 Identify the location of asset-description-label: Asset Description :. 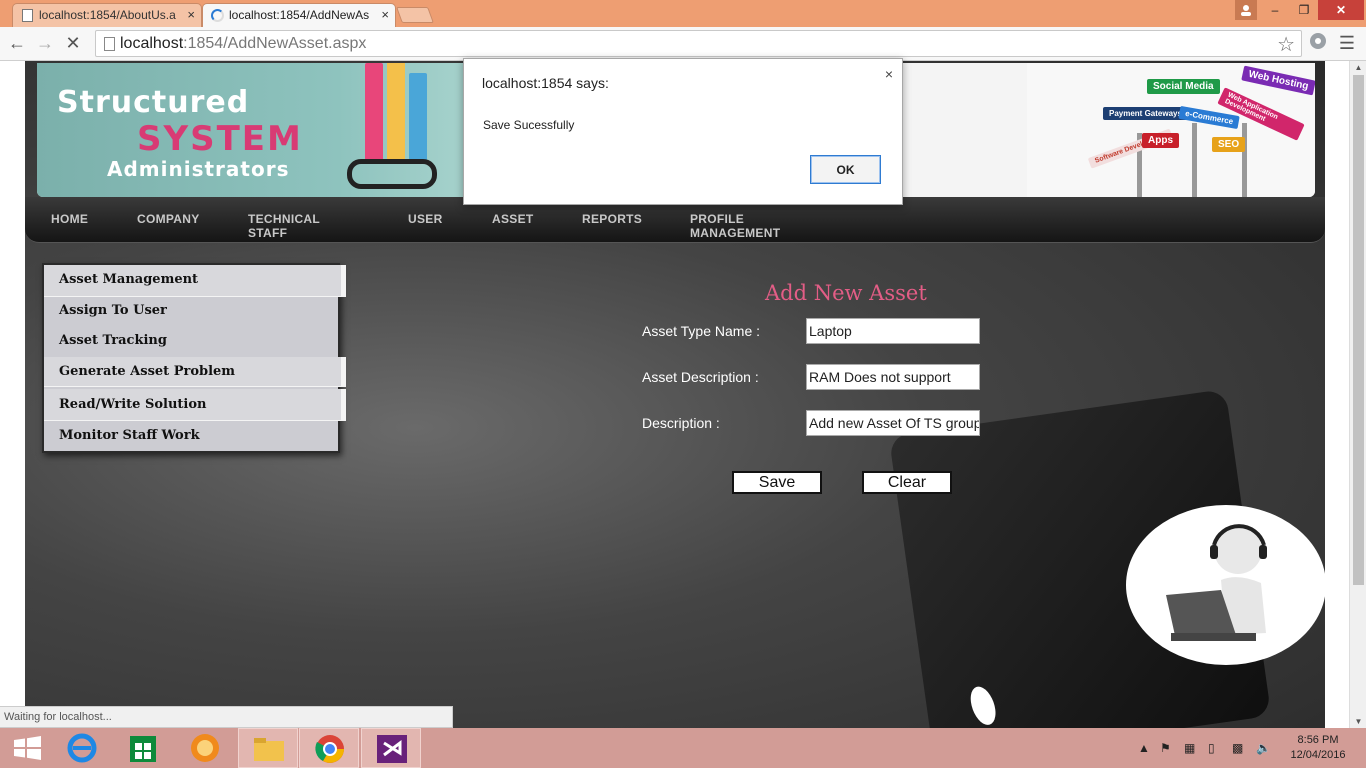
(700, 377).